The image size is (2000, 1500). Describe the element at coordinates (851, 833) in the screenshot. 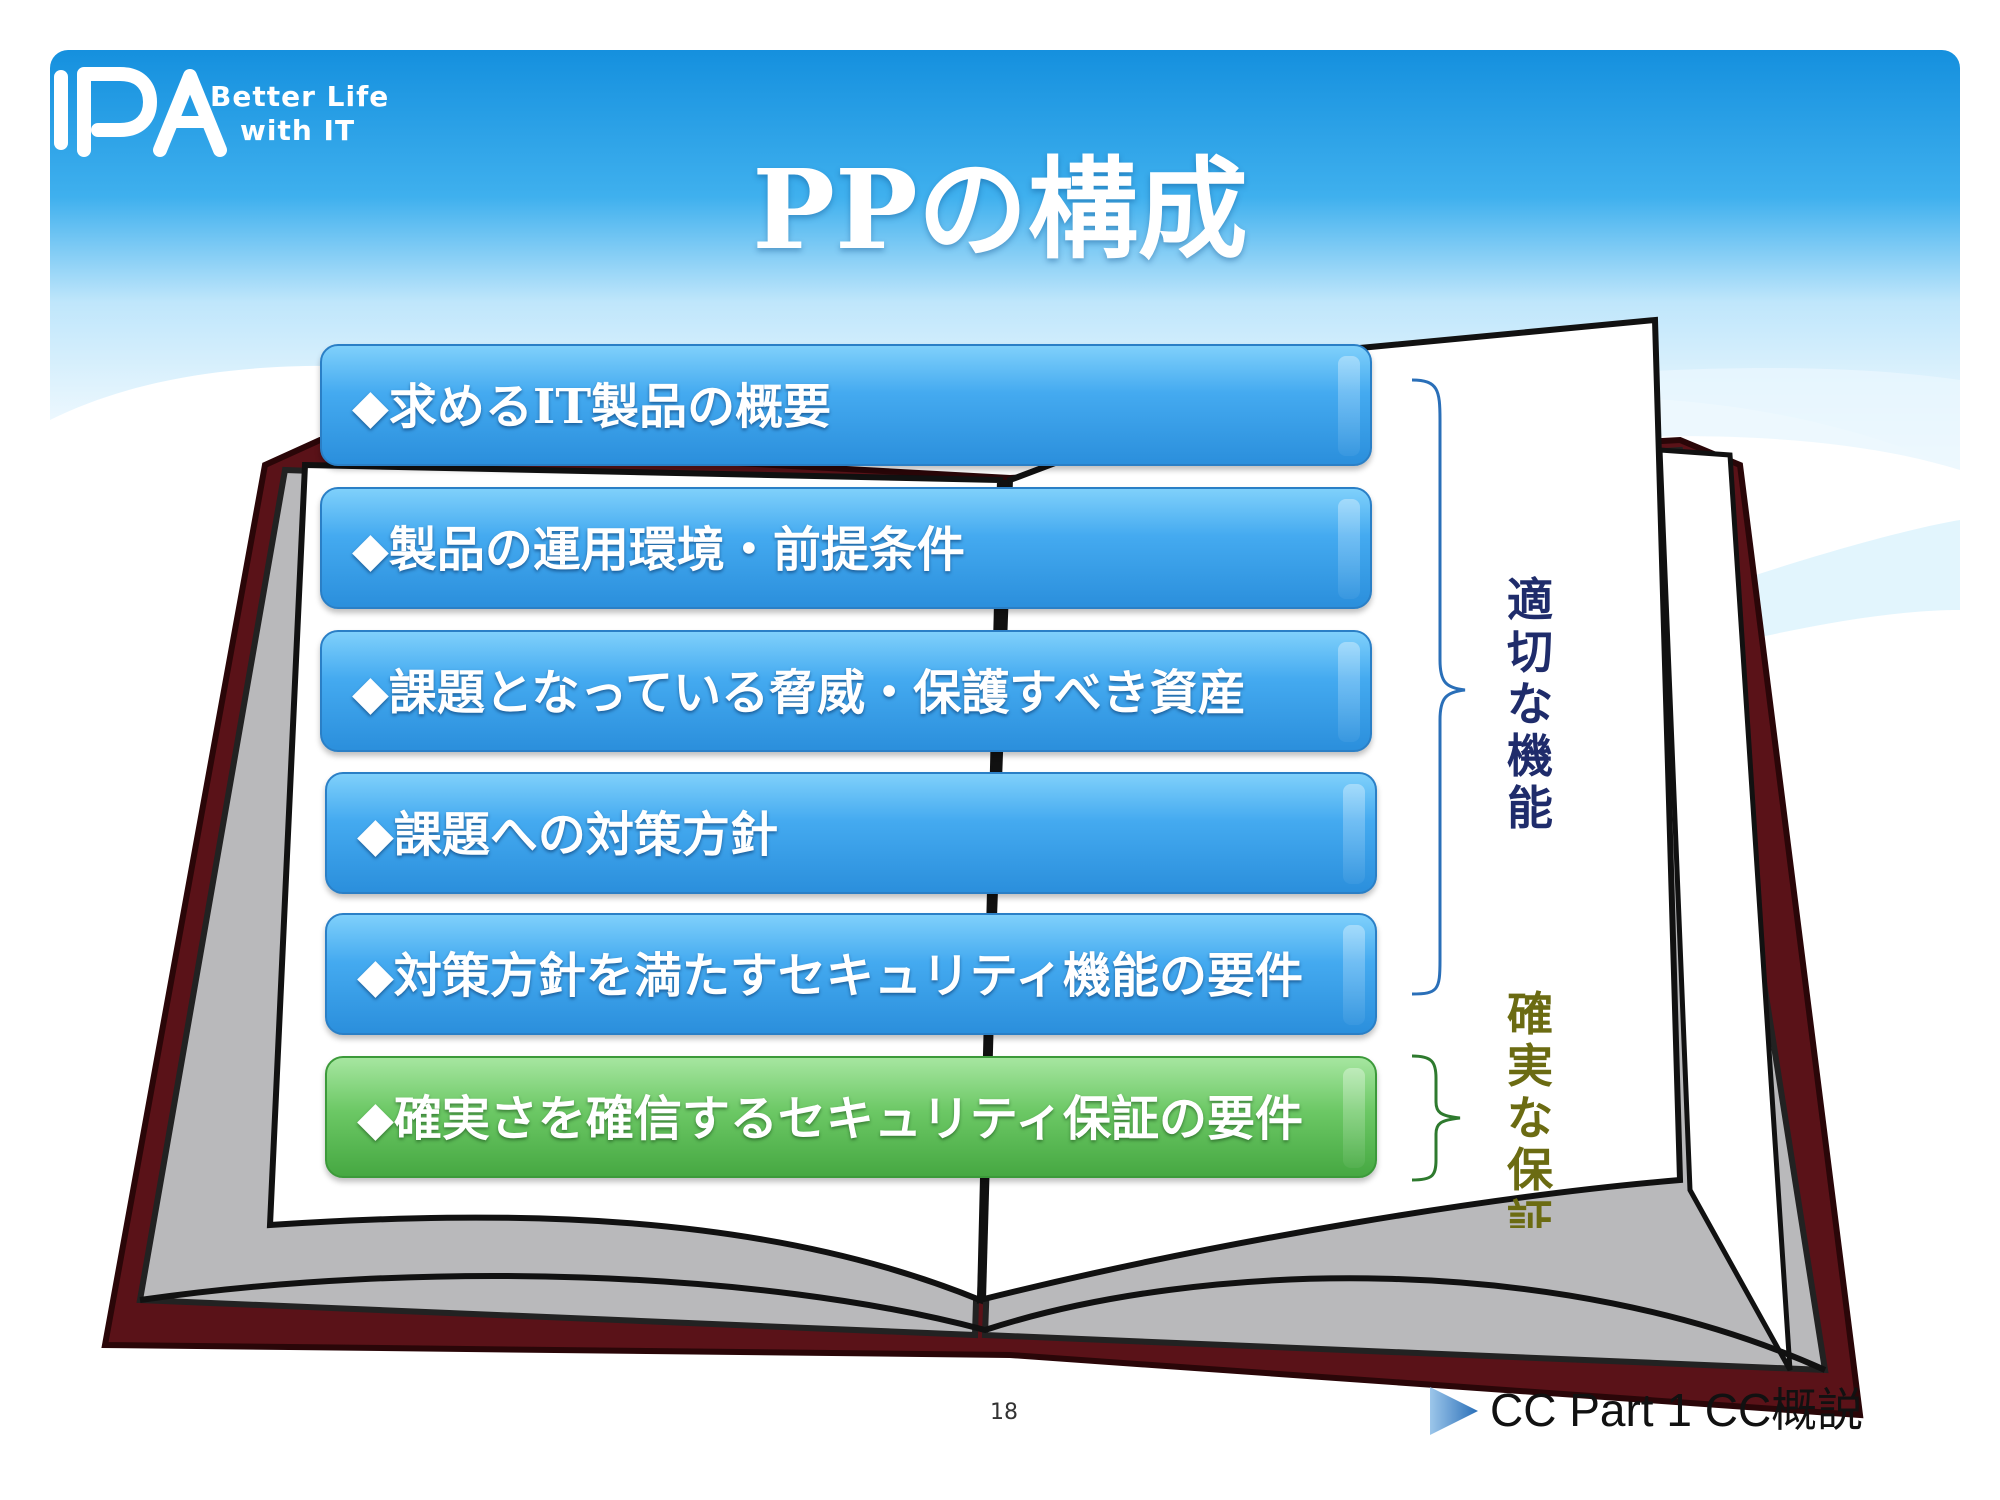

I see `pp-item-policy: ◆課題への対策方針` at that location.